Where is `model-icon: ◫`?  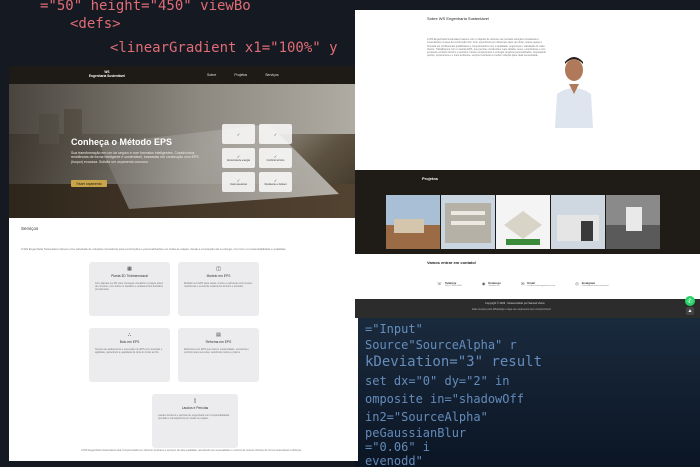 model-icon: ◫ is located at coordinates (218, 268).